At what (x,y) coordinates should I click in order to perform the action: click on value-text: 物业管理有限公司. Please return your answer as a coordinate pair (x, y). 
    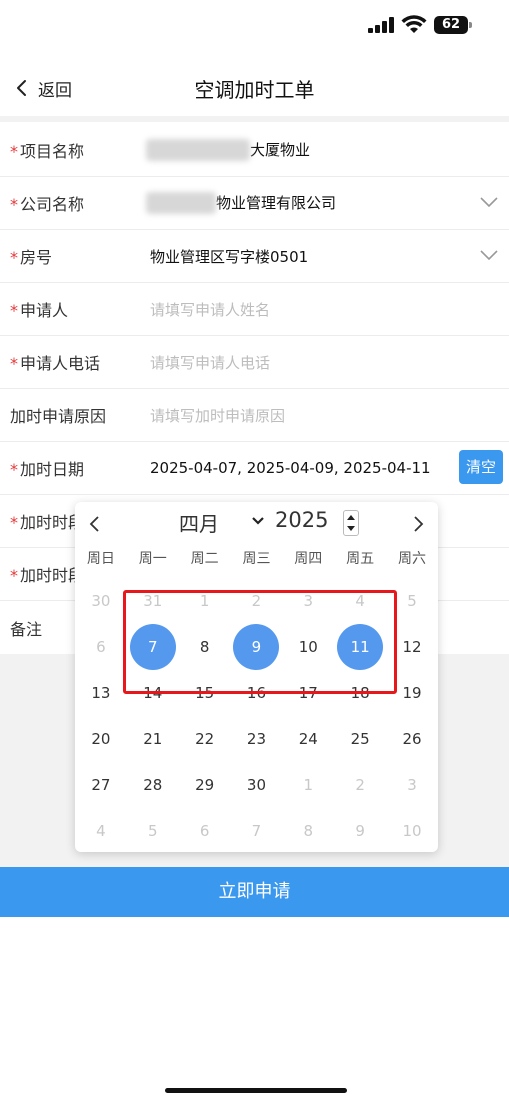
    Looking at the image, I should click on (276, 202).